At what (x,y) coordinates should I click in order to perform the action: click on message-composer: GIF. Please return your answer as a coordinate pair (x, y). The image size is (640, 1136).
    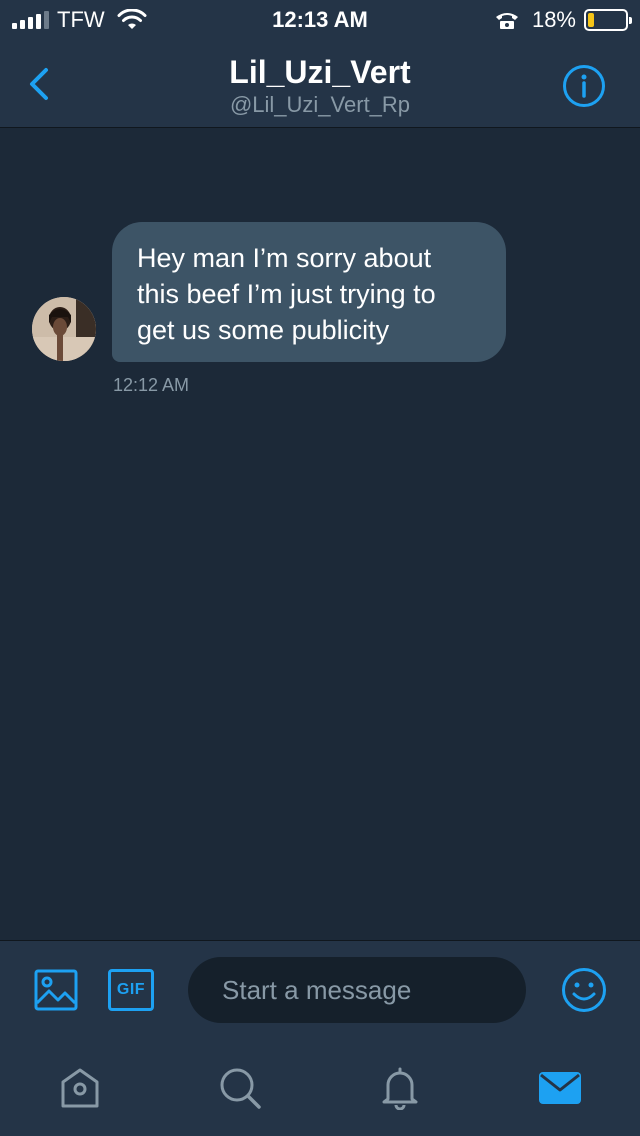
    Looking at the image, I should click on (320, 990).